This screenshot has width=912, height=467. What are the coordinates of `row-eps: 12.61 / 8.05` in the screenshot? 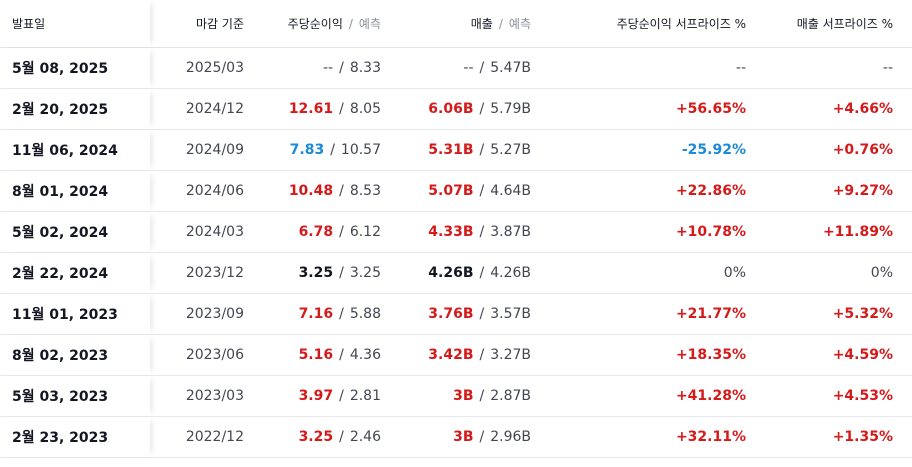 It's located at (335, 109).